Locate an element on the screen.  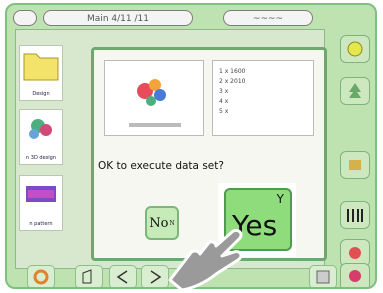
thumbnail-3d-design: n 3D design is located at coordinates (41, 137).